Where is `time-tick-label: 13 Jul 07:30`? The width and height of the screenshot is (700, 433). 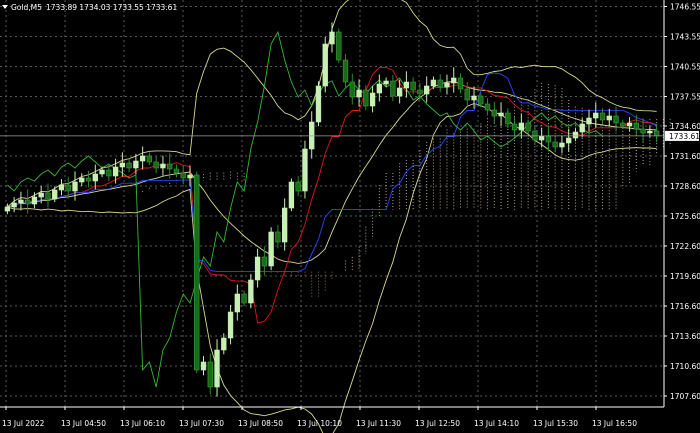
time-tick-label: 13 Jul 07:30 is located at coordinates (201, 423).